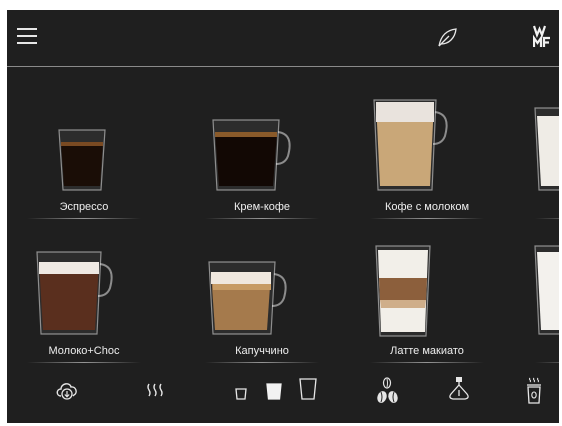 This screenshot has height=426, width=562. I want to click on steam-icon, so click(155, 391).